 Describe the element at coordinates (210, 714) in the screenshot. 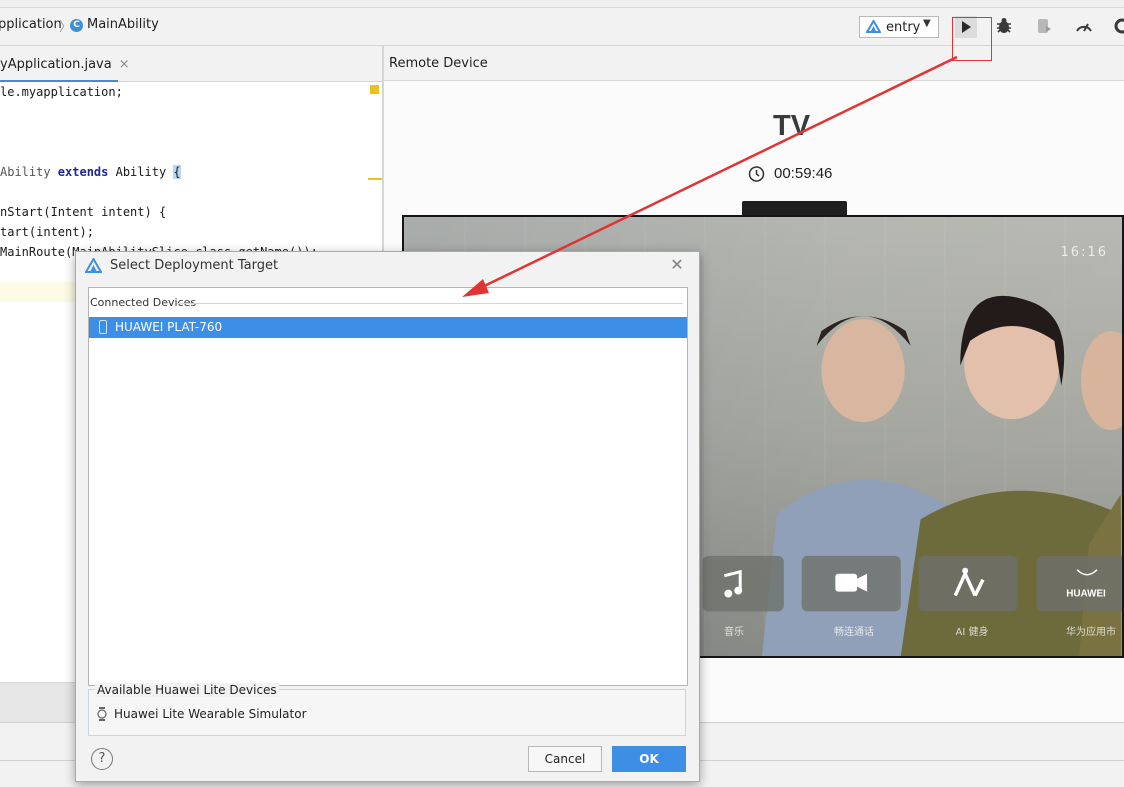

I see `lite-device-item: Huawei Lite Wearable Simulator` at that location.